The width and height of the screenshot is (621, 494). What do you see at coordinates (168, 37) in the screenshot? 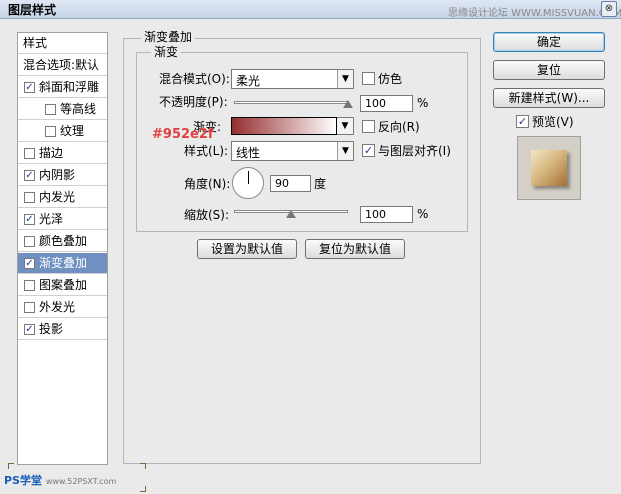
I see `gradient-overlay-title: 渐变叠加` at bounding box center [168, 37].